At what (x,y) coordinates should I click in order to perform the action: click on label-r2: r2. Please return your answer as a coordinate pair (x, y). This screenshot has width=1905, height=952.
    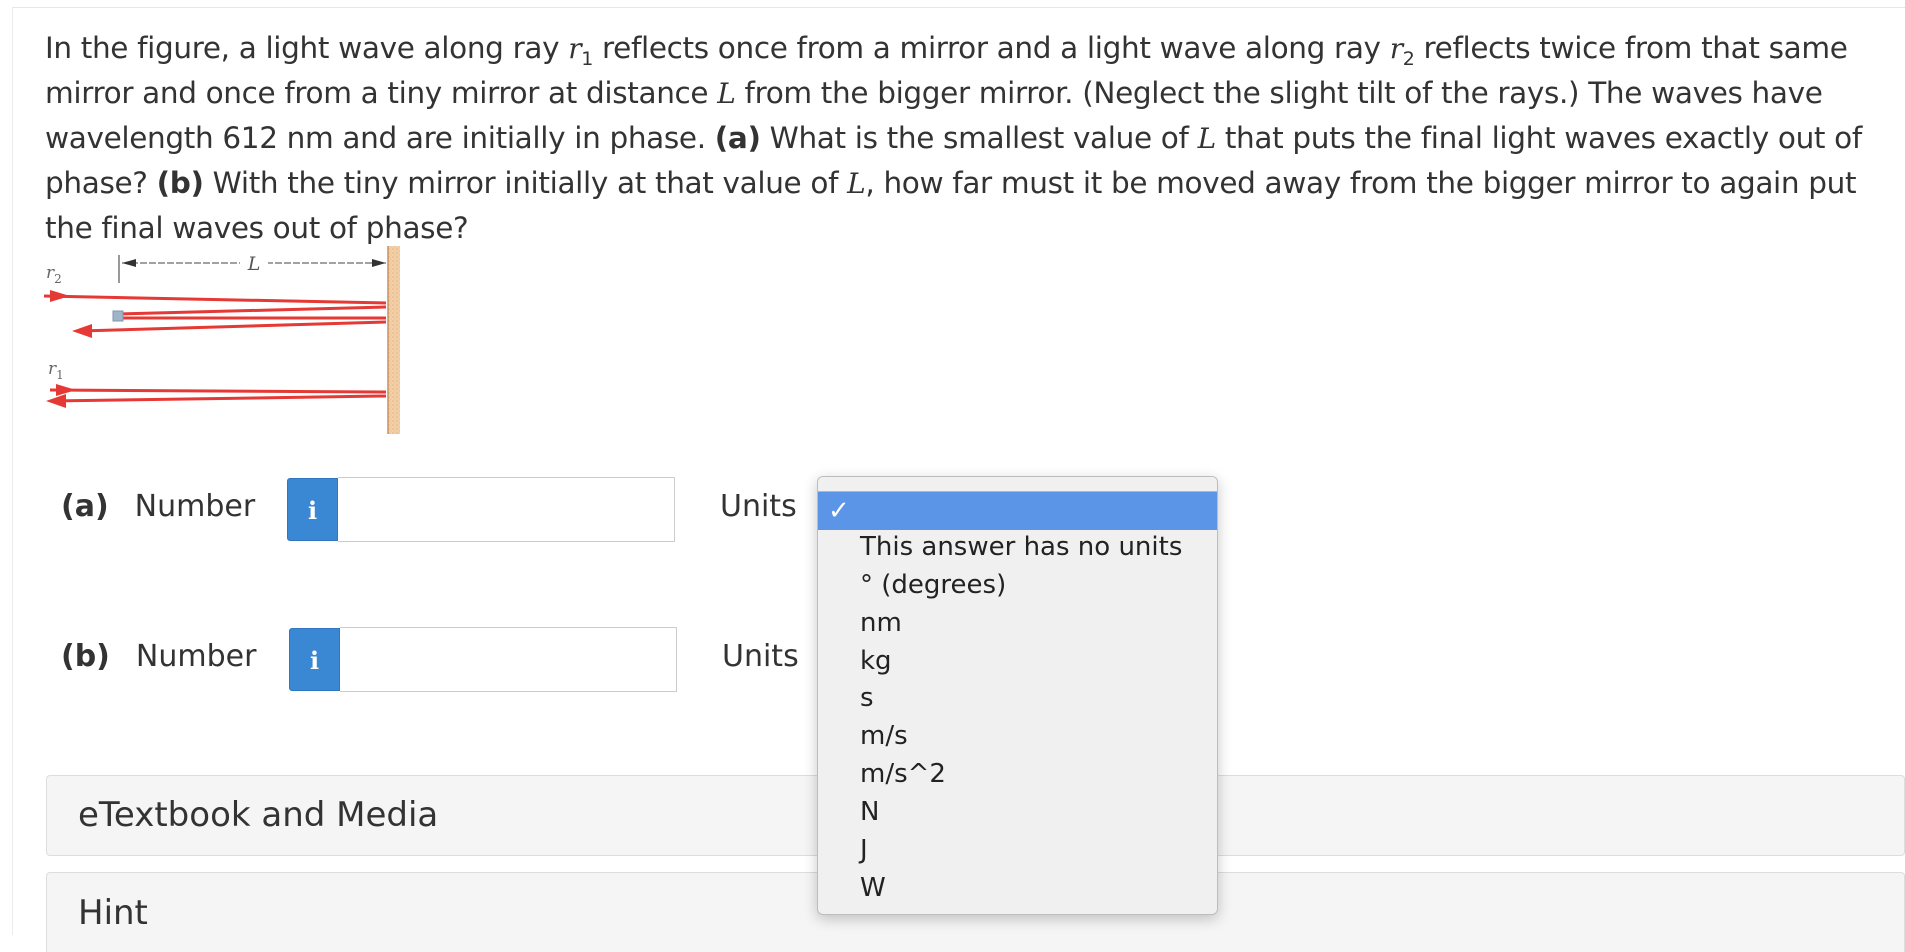
    Looking at the image, I should click on (54, 274).